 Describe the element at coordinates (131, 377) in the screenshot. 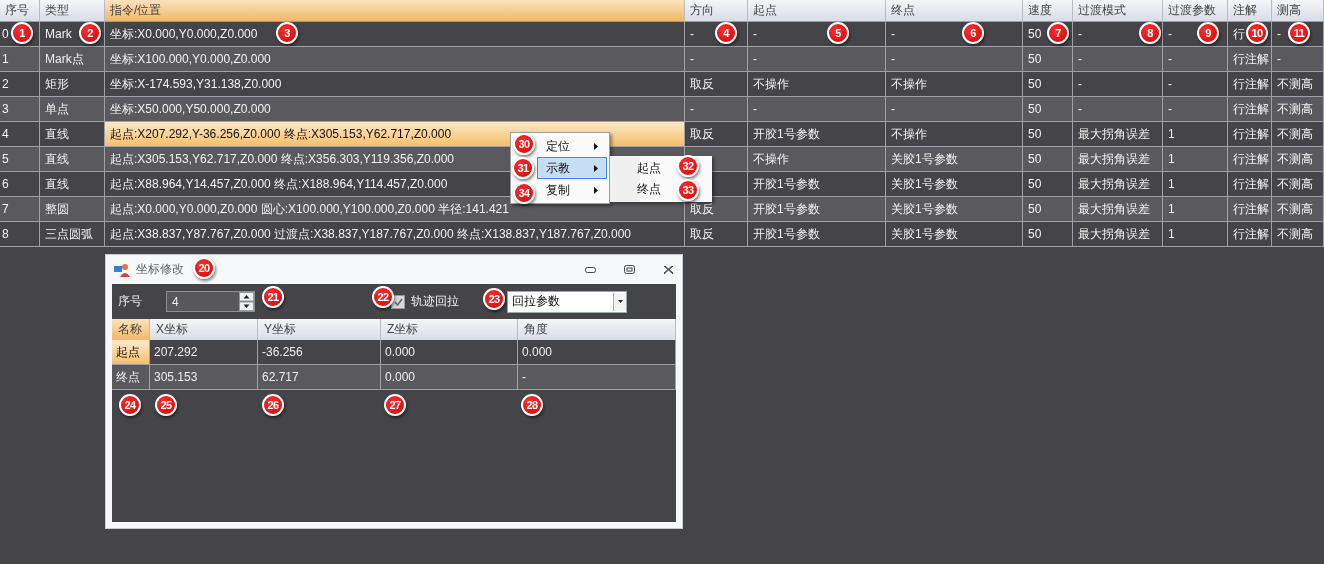

I see `row-header: 终点` at that location.